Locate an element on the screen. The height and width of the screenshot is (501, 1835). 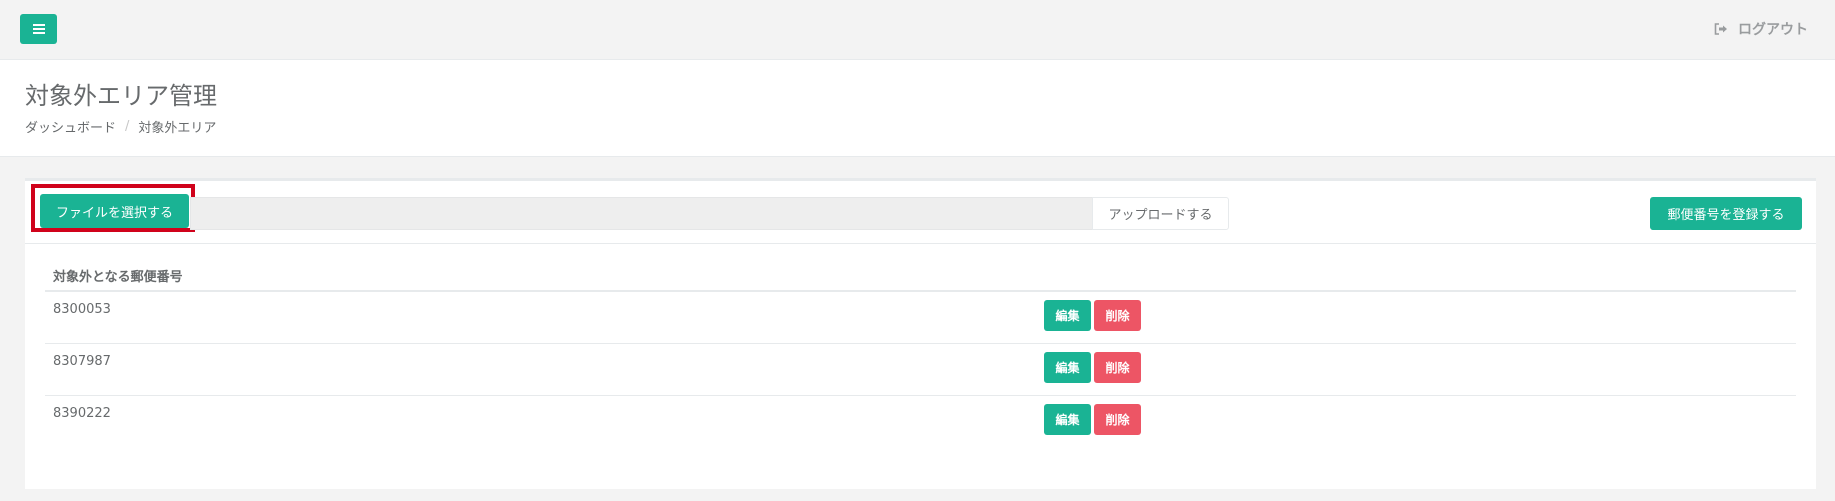
table-row: 8307987 編集 削除 is located at coordinates (920, 370).